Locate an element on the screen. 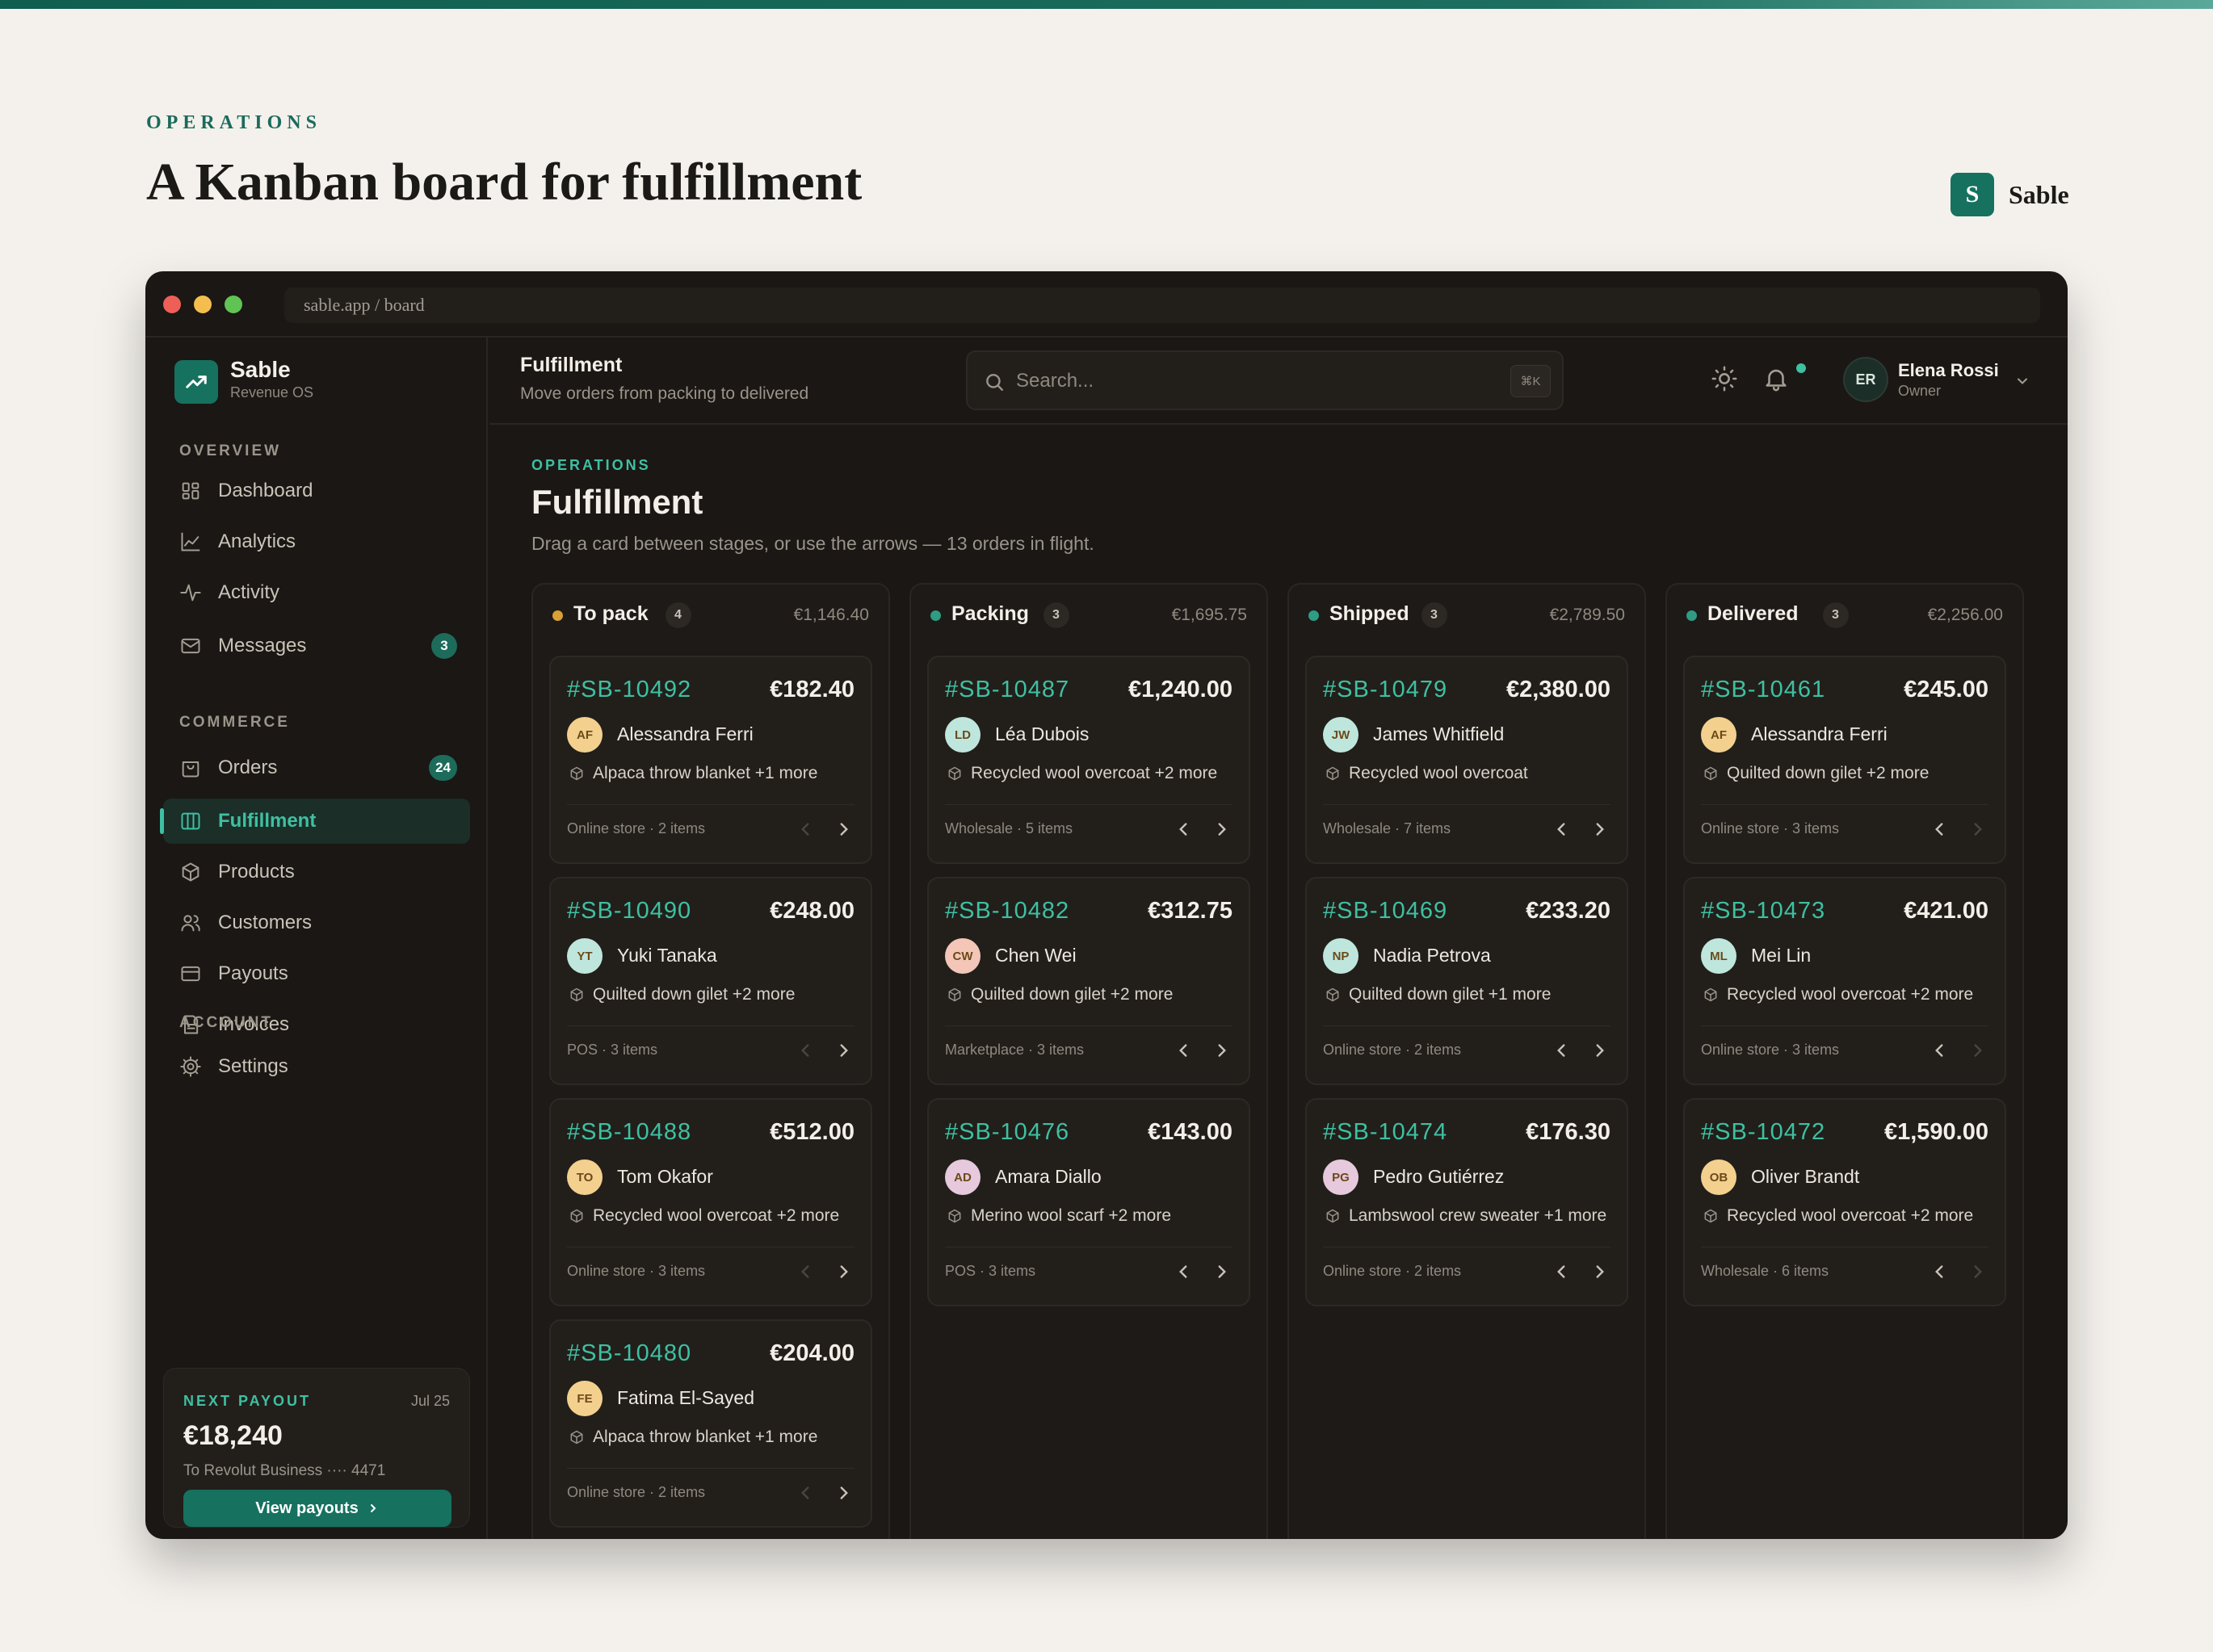 The width and height of the screenshot is (2213, 1652). column-title: To pack is located at coordinates (611, 613).